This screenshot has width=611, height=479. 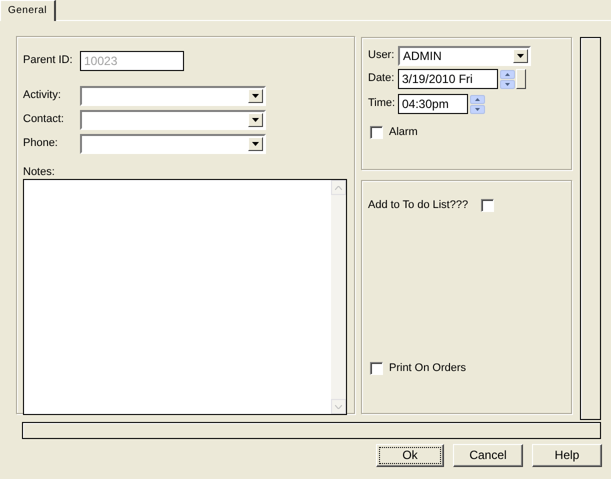 I want to click on field-label: Notes:, so click(x=39, y=173).